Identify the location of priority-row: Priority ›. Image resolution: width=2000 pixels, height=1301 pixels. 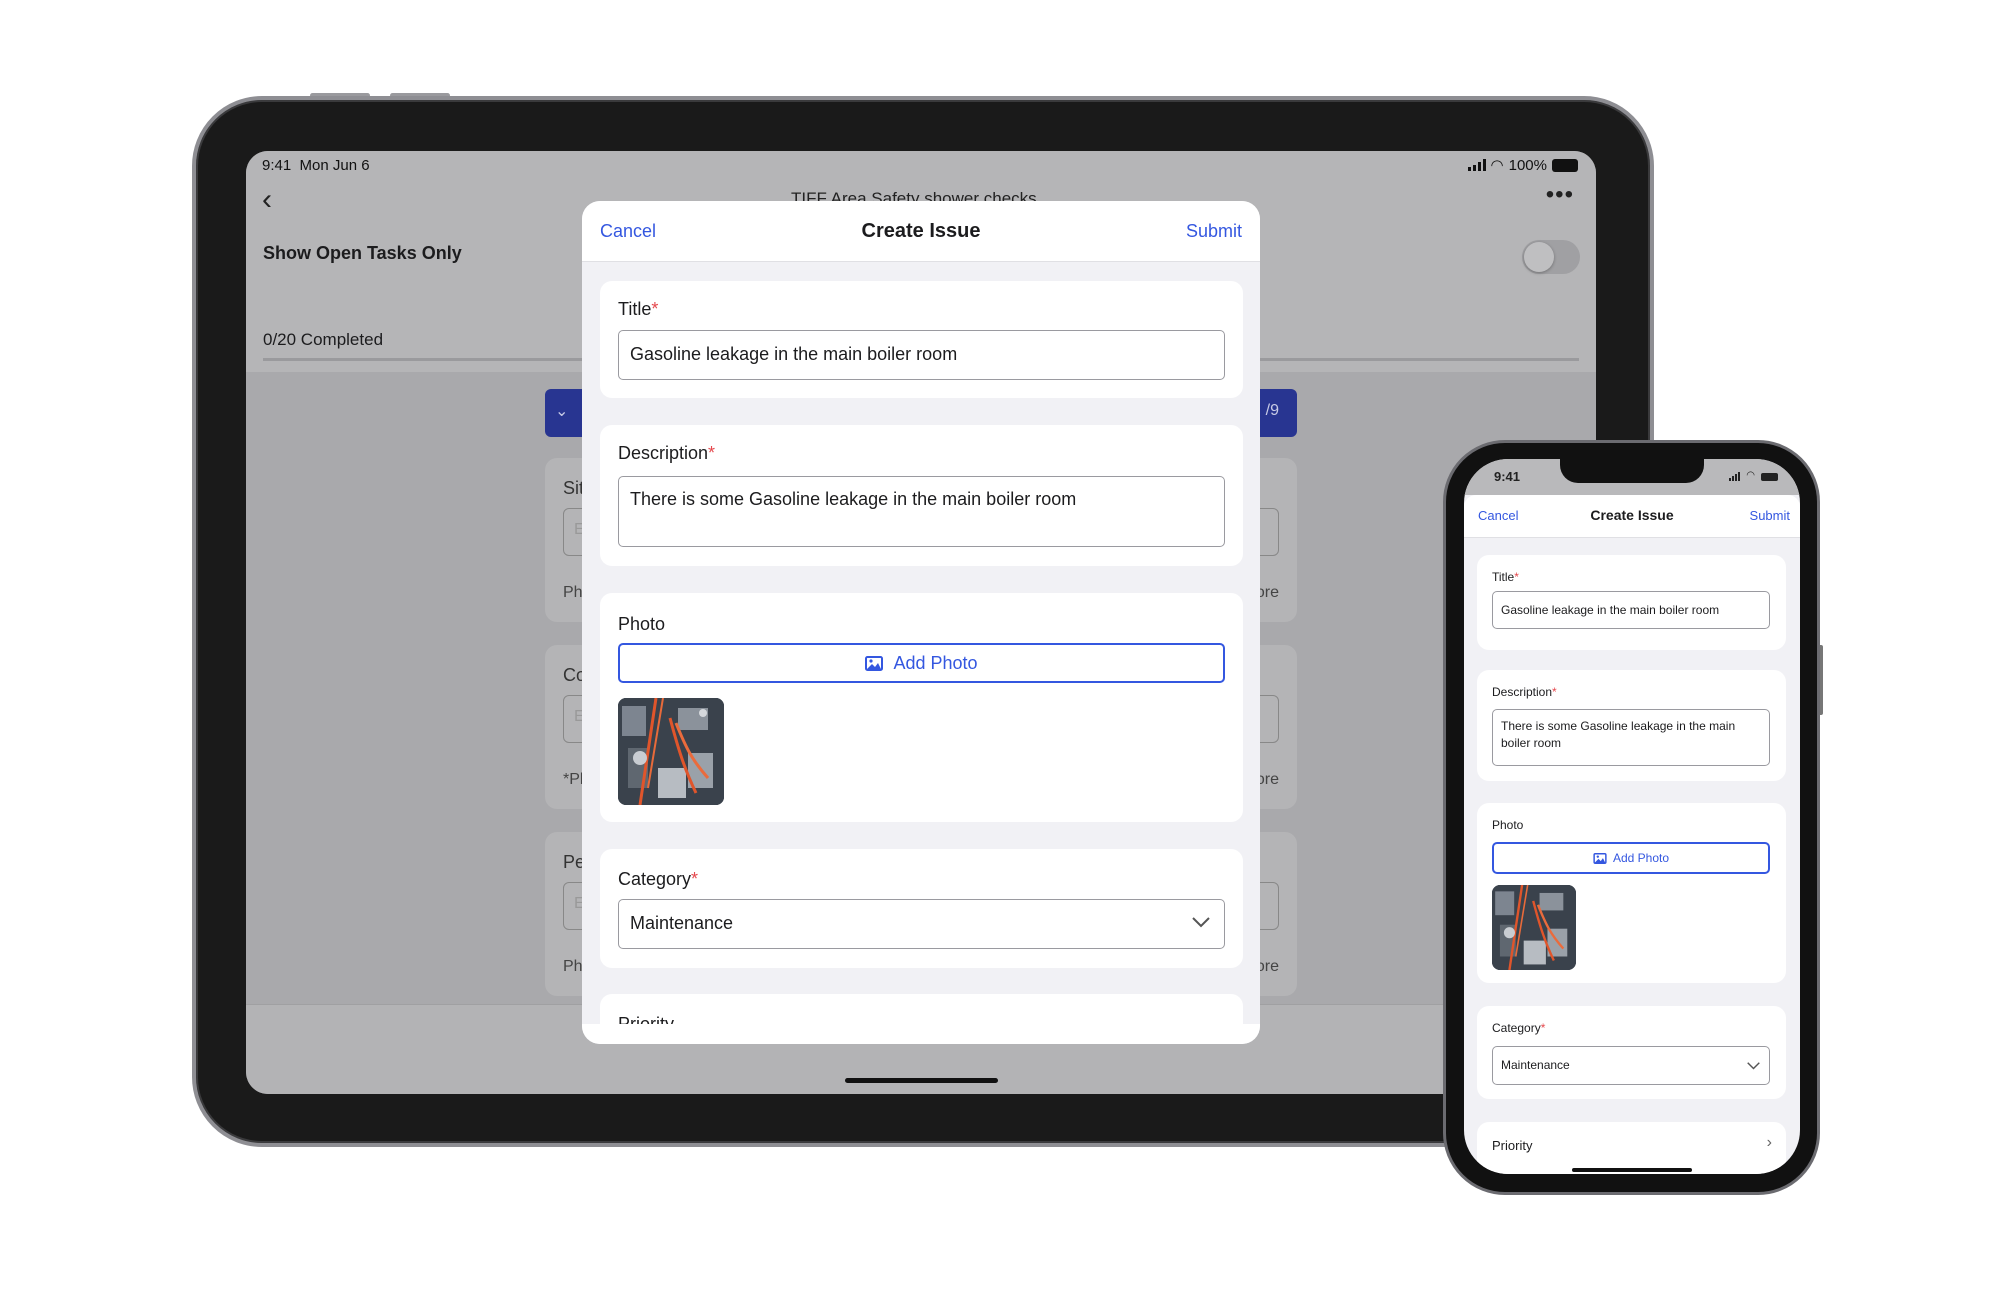
(1631, 1148).